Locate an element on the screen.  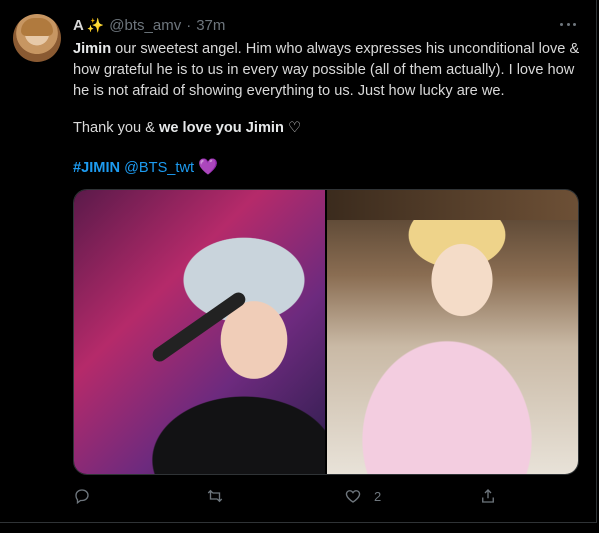
wood-beam-shape is located at coordinates (452, 205).